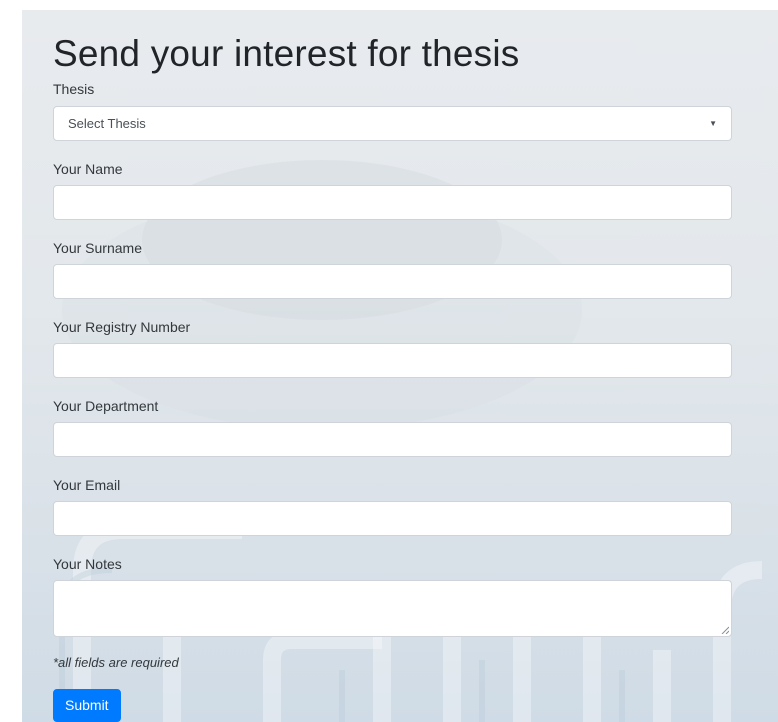 The height and width of the screenshot is (722, 778). I want to click on caret-down-icon: ▼, so click(713, 123).